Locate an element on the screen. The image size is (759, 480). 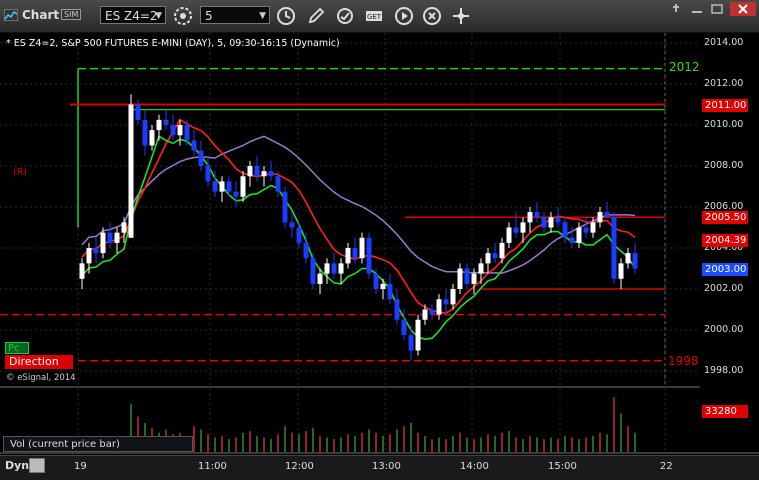
x-tick-label: 22 is located at coordinates (666, 466).